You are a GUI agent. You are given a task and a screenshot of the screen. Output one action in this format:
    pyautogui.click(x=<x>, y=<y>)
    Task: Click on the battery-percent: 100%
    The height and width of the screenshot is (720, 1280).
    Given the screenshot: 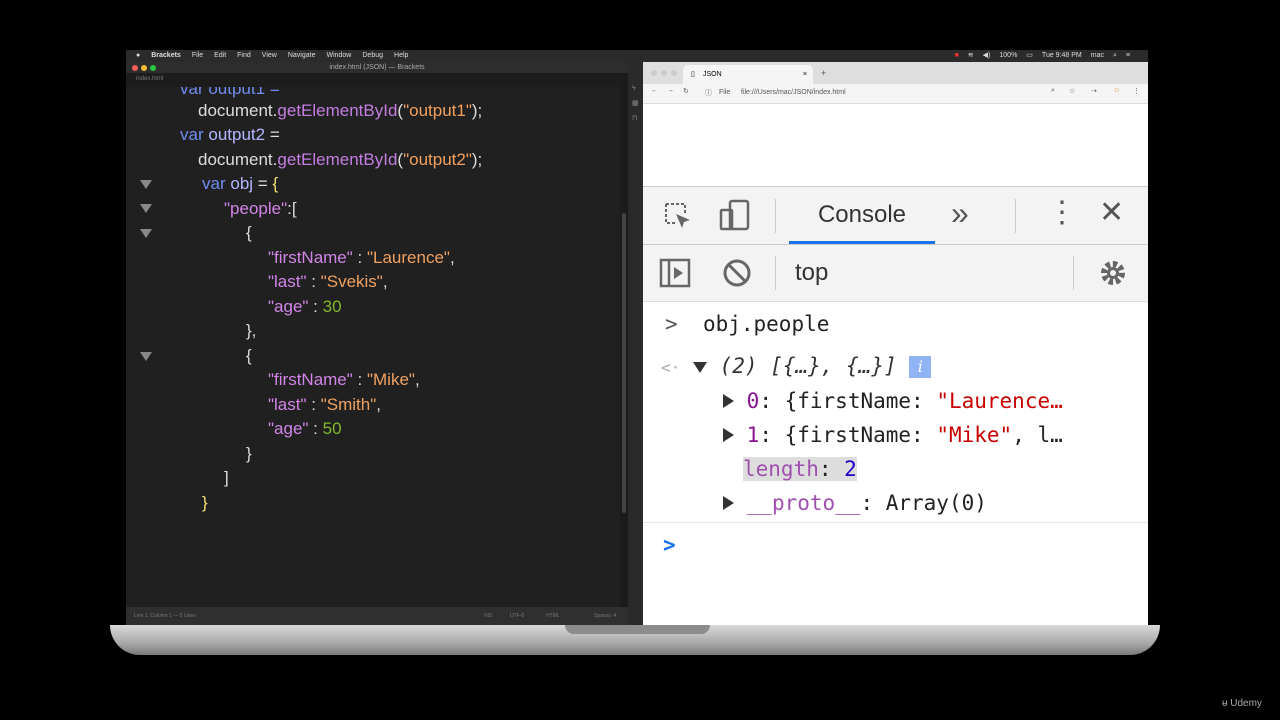 What is the action you would take?
    pyautogui.click(x=1008, y=56)
    